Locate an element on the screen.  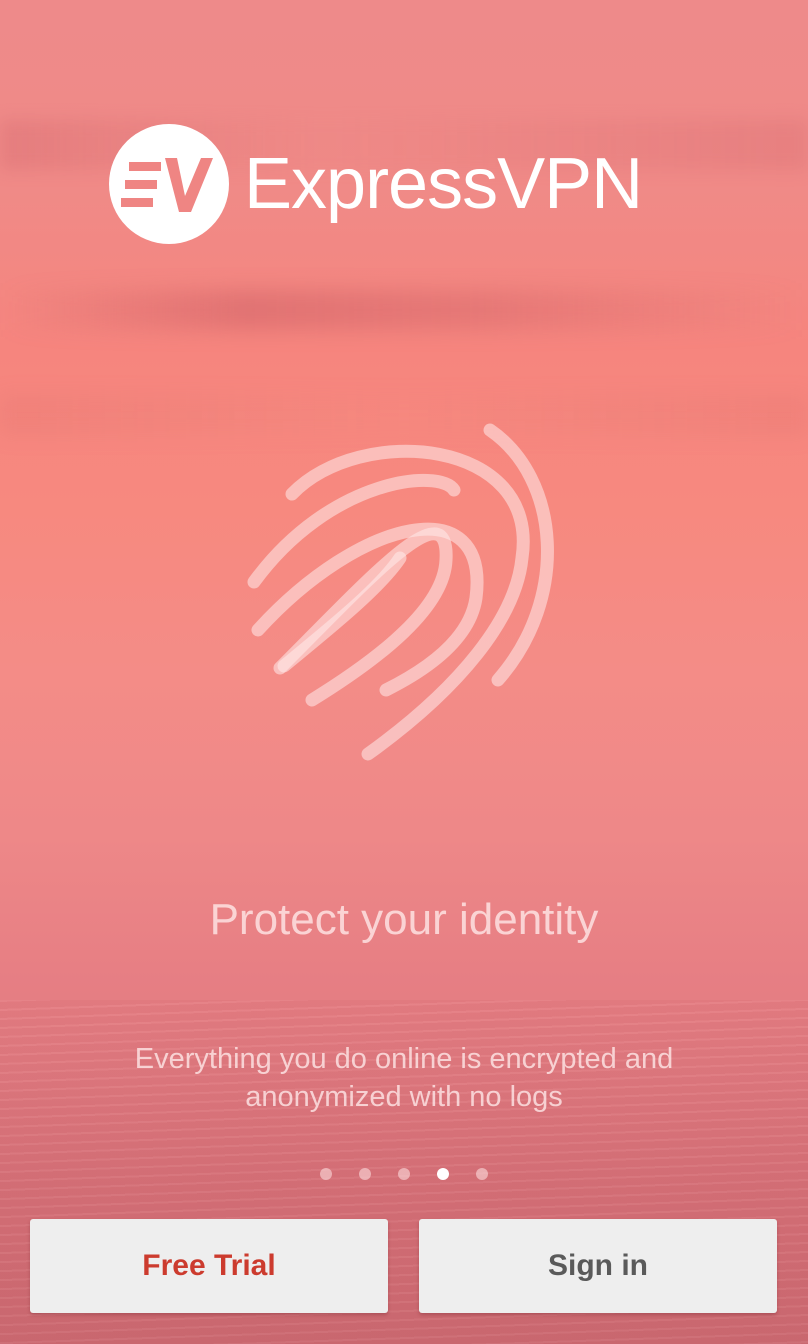
slide-title: Protect your identity is located at coordinates (404, 919).